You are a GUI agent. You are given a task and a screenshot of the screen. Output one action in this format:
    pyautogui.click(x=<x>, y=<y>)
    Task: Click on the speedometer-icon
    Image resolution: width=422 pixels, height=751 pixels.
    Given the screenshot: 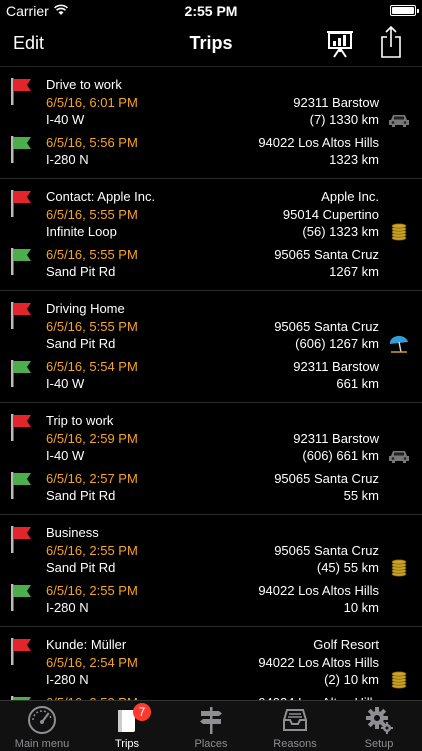 What is the action you would take?
    pyautogui.click(x=42, y=720)
    